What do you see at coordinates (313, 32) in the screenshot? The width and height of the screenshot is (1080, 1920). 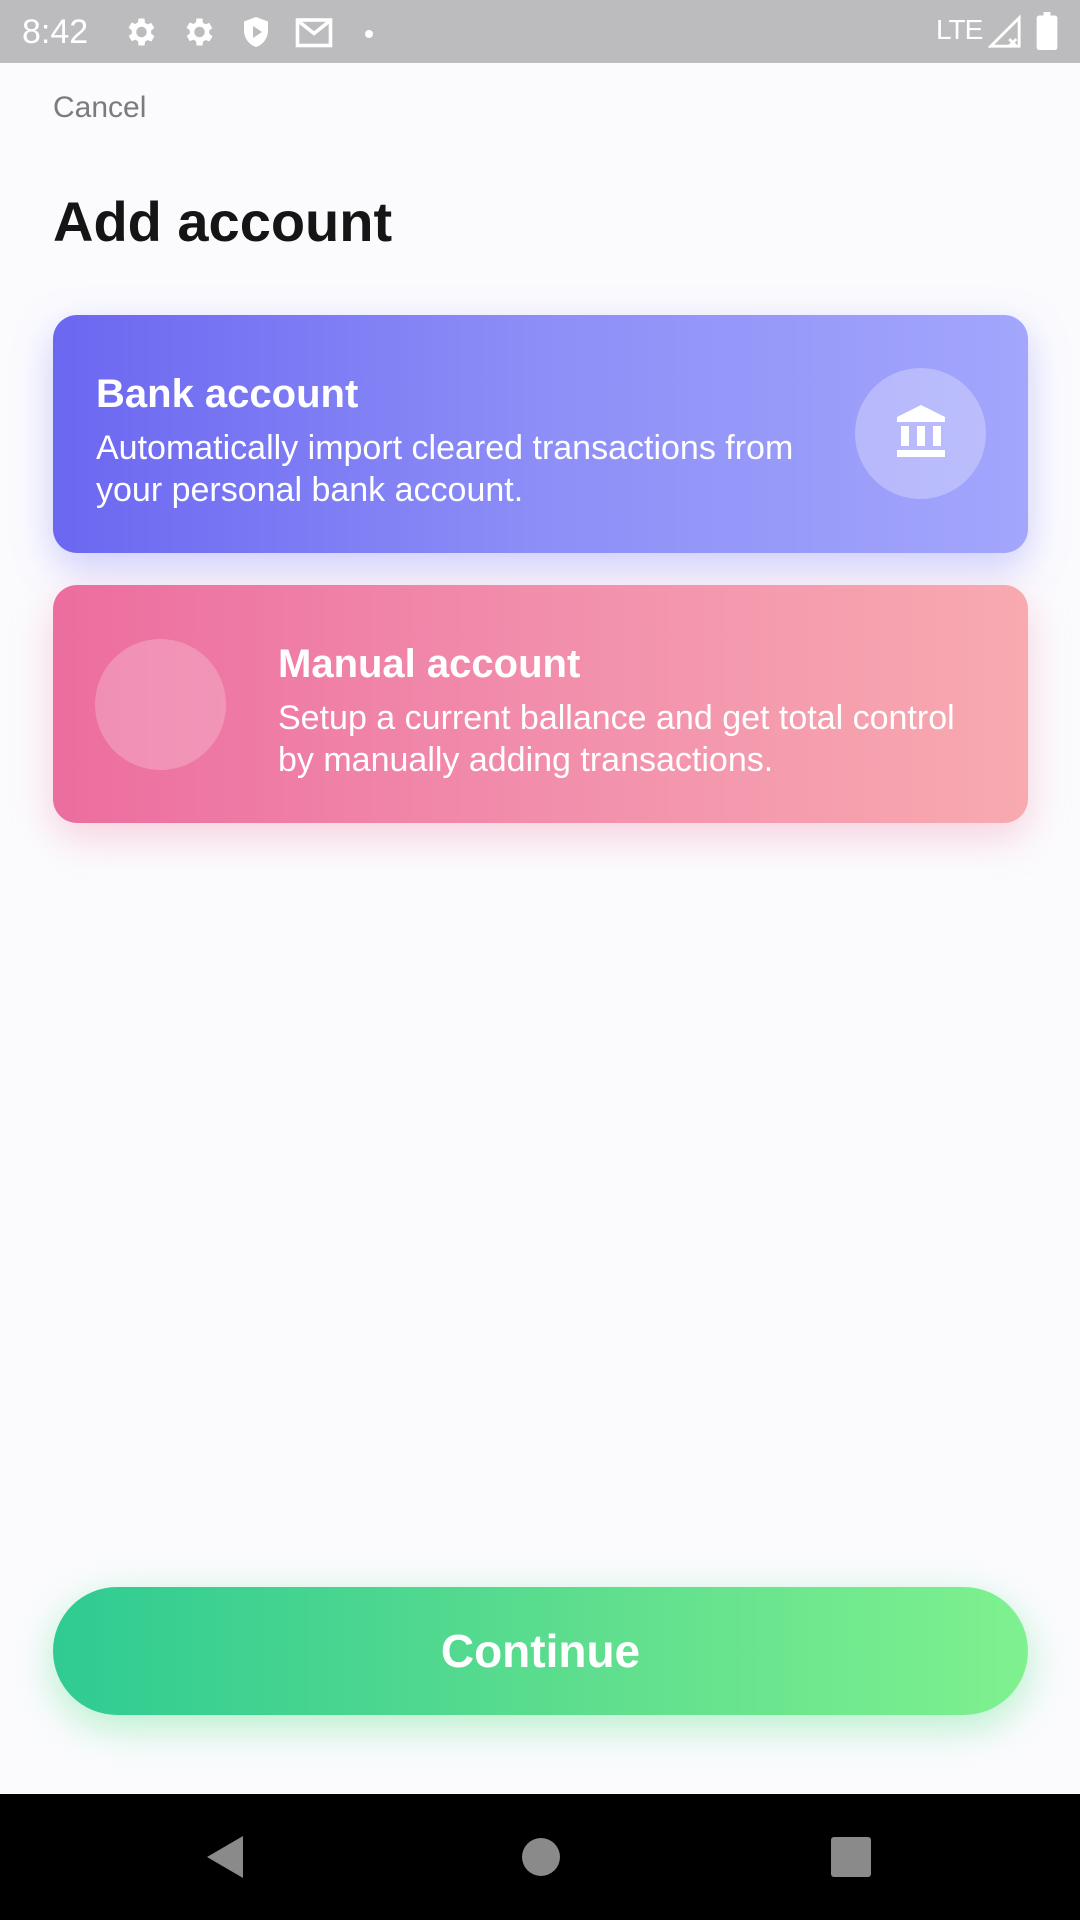 I see `mail-icon` at bounding box center [313, 32].